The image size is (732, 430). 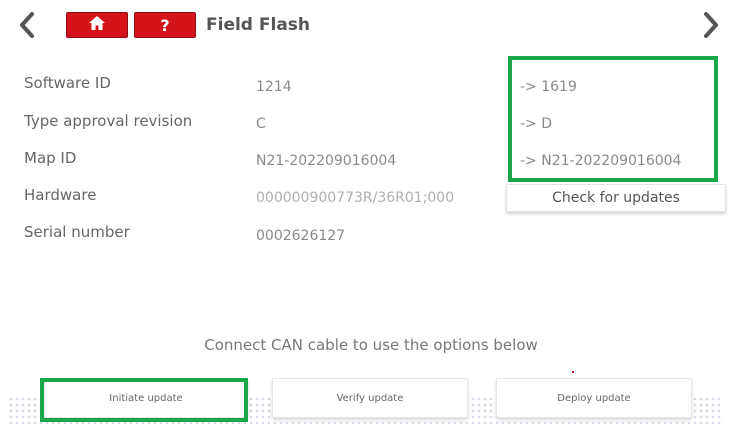 What do you see at coordinates (258, 25) in the screenshot?
I see `page-title: Field Flash` at bounding box center [258, 25].